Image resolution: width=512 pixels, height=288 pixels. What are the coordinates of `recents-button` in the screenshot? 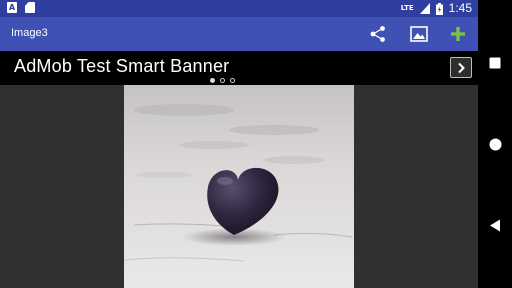 It's located at (495, 63).